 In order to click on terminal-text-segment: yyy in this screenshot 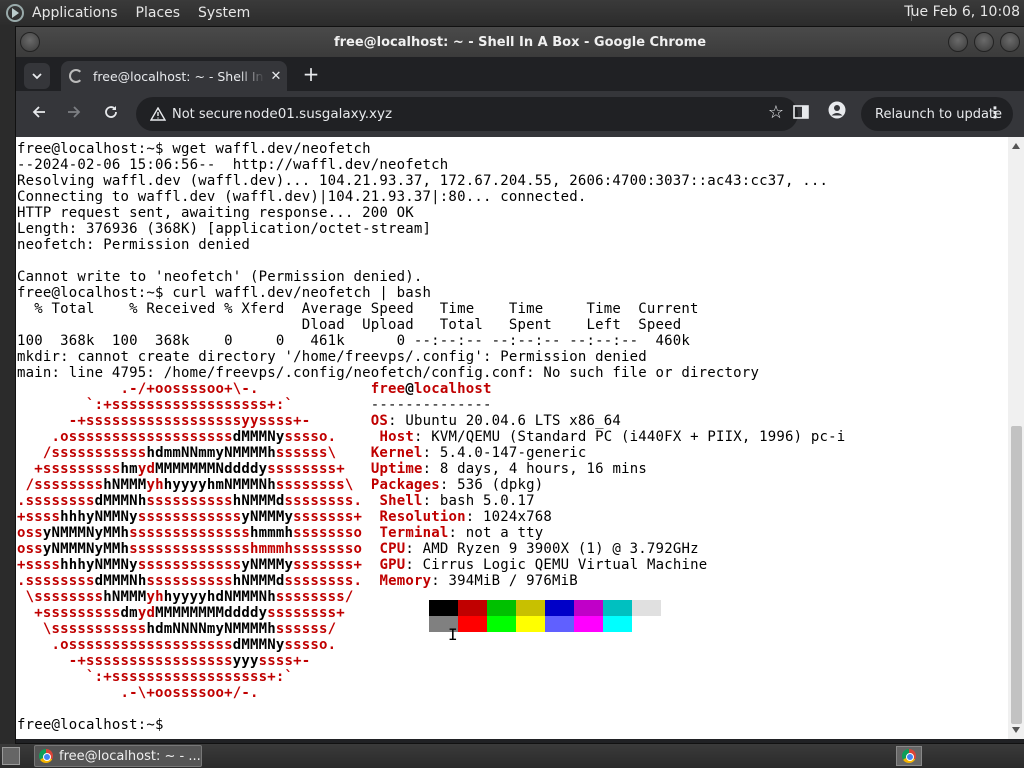, I will do `click(245, 661)`.